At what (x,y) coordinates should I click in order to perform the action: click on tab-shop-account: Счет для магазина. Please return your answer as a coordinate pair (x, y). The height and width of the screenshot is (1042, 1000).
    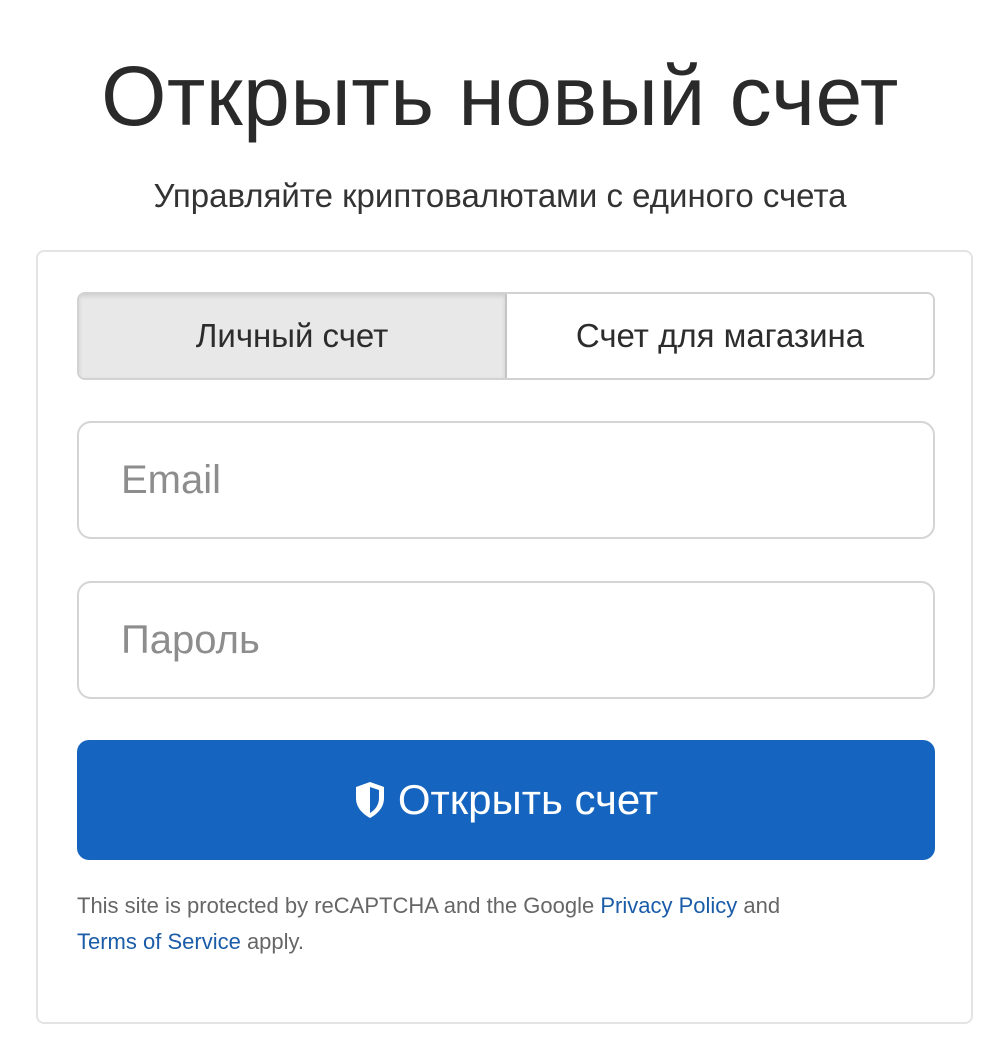
    Looking at the image, I should click on (720, 336).